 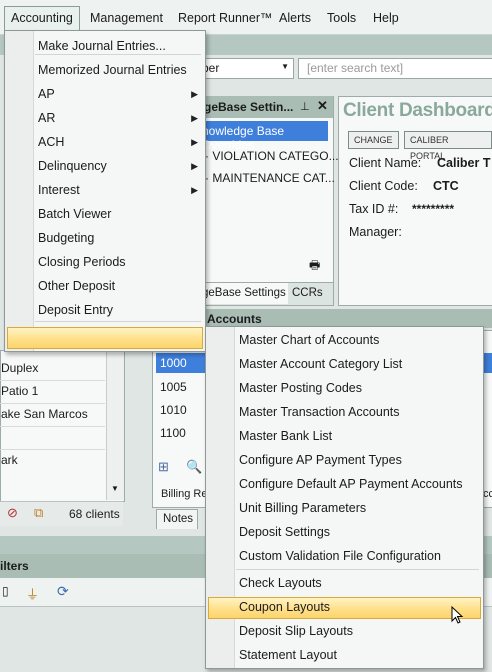 I want to click on setup-menu-item: Statement Layout, so click(x=288, y=655).